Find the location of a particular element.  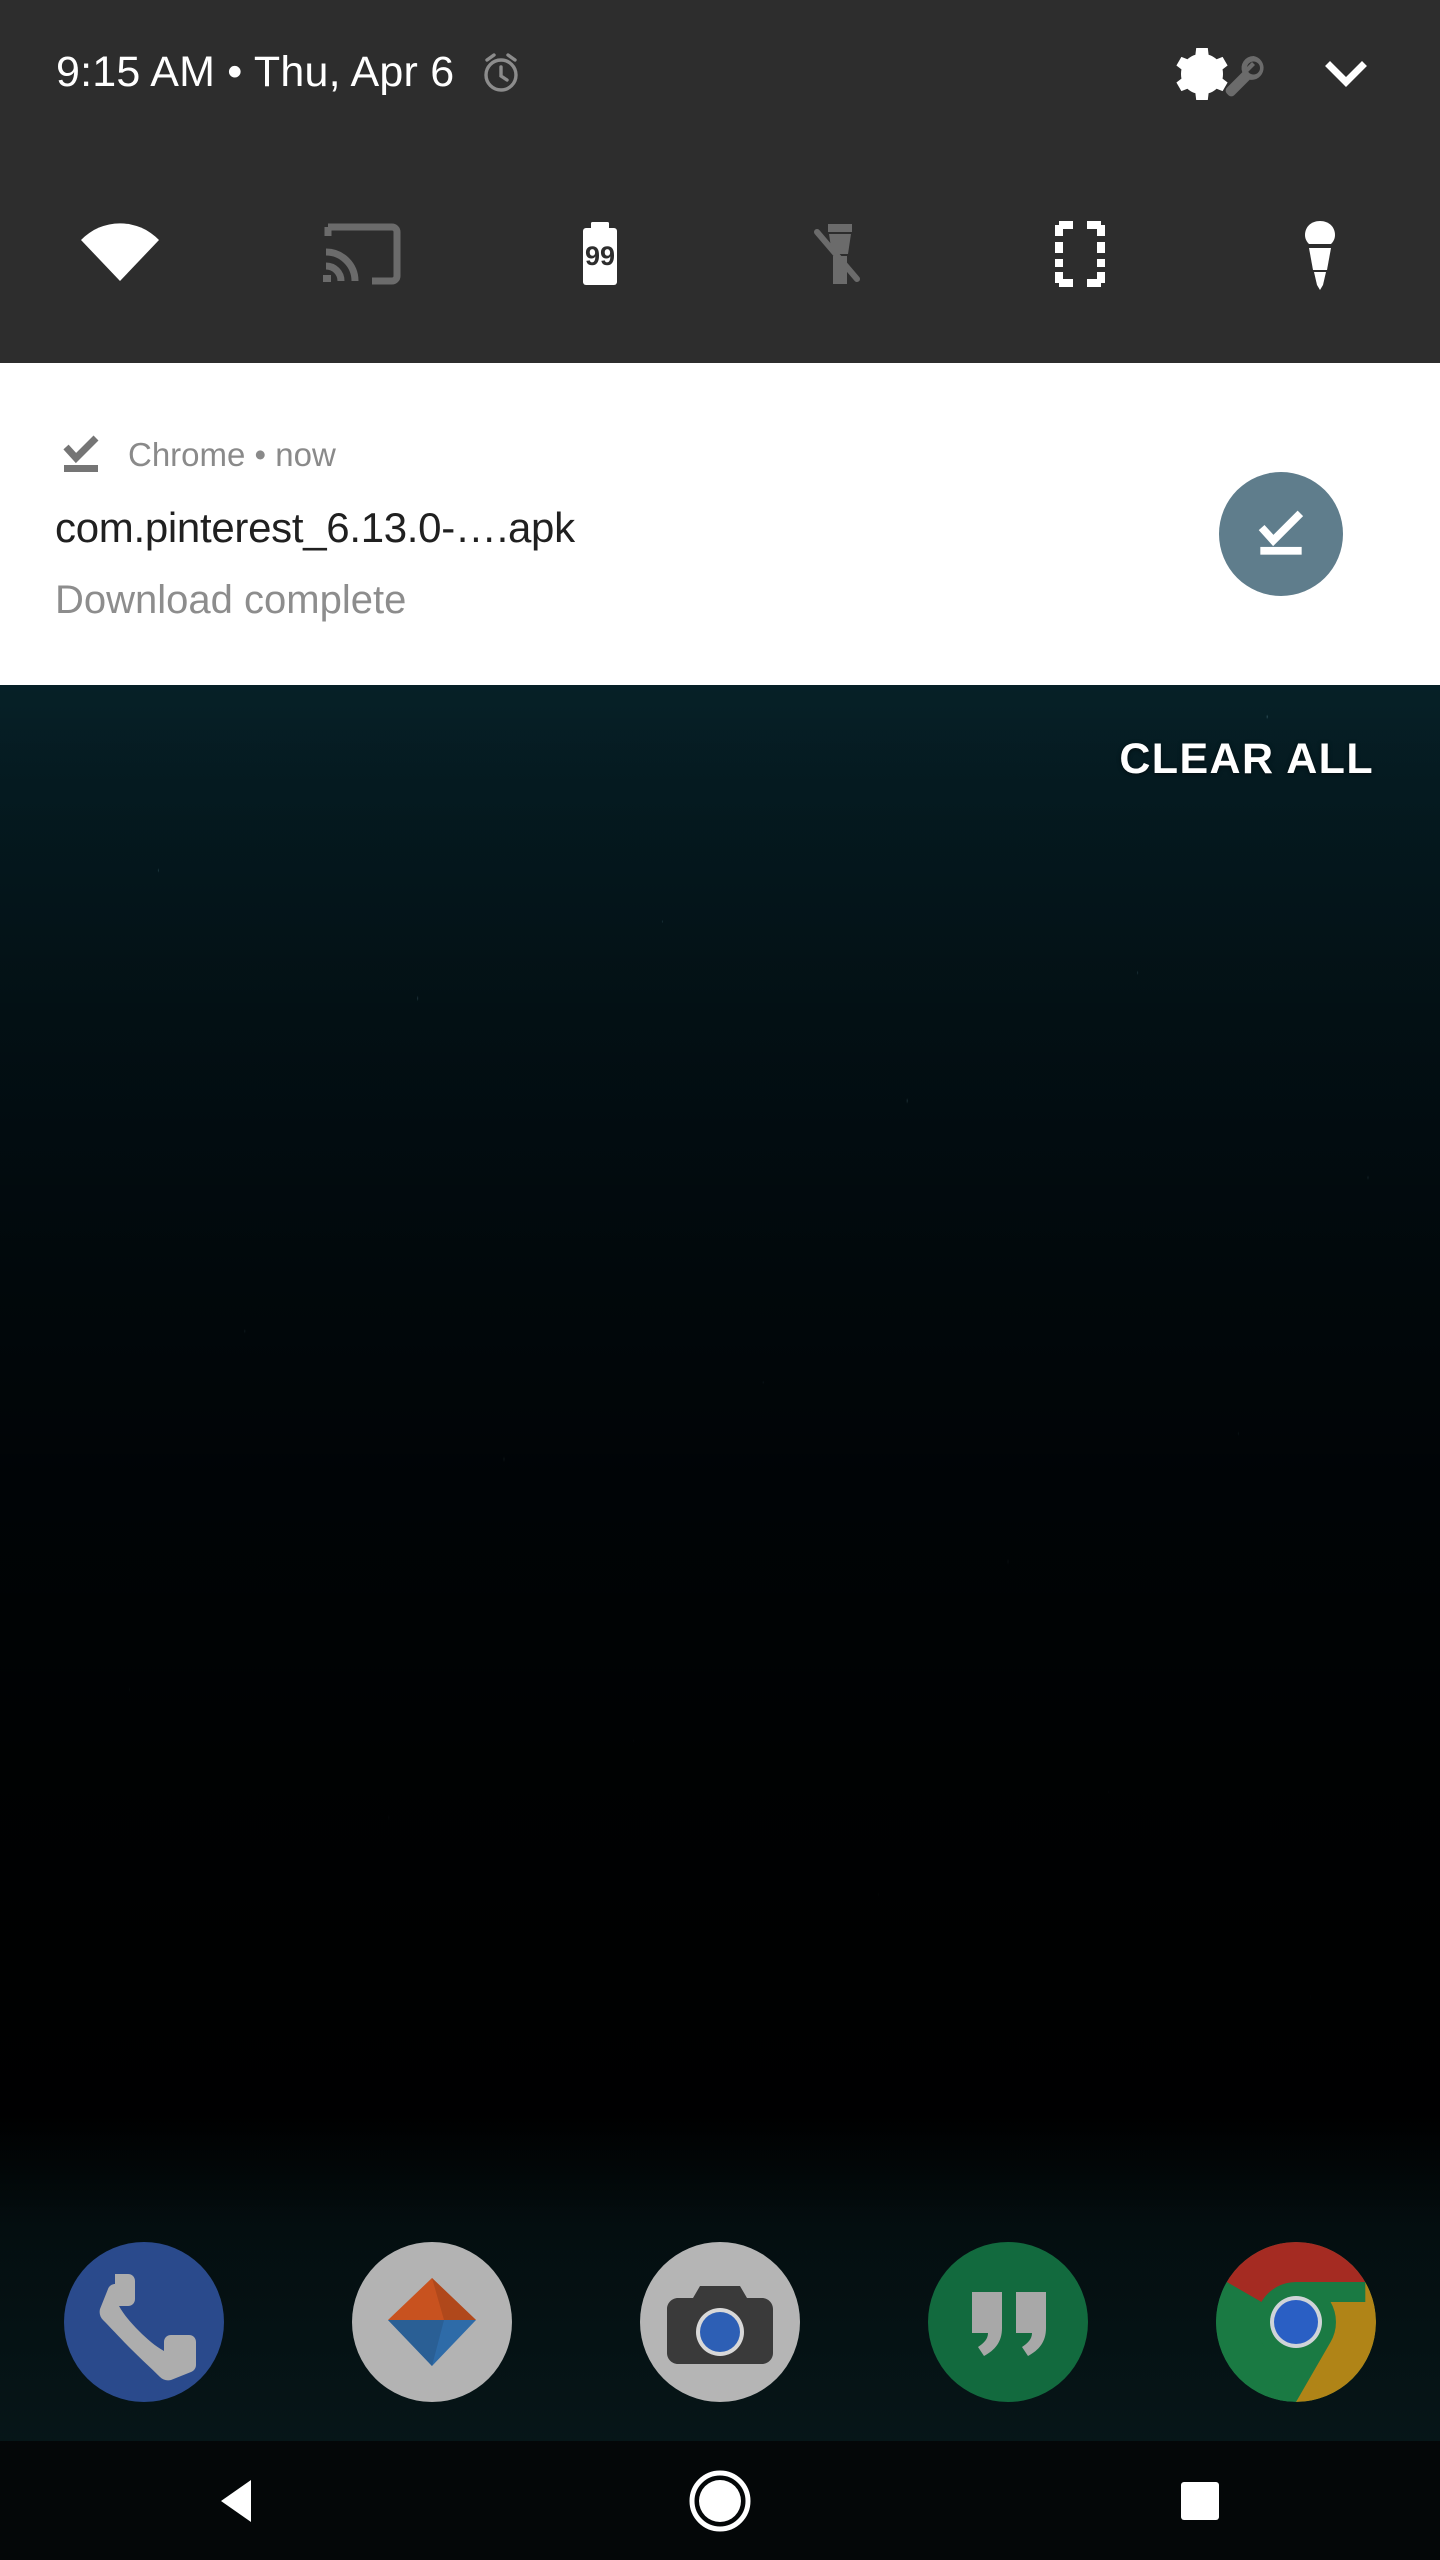

nav-recents-button is located at coordinates (1200, 2501).